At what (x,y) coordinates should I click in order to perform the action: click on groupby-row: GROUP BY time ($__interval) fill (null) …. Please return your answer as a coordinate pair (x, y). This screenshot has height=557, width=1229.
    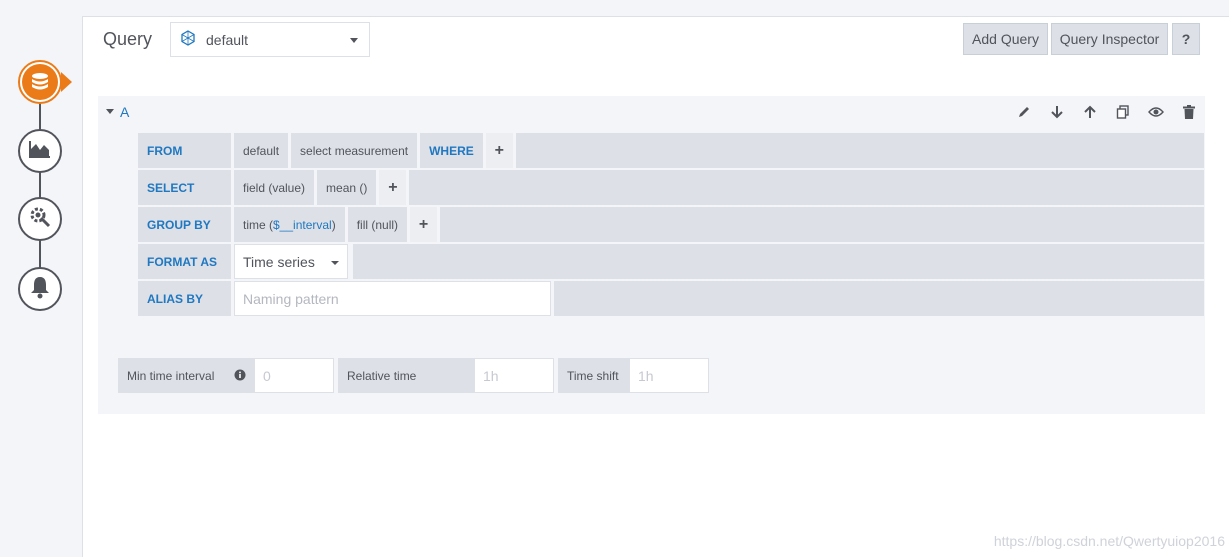
    Looking at the image, I should click on (671, 224).